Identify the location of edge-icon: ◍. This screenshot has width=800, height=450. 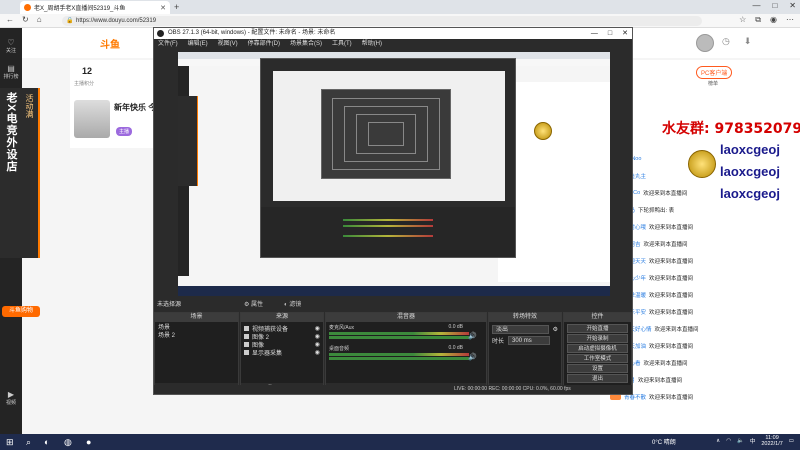
(68, 442).